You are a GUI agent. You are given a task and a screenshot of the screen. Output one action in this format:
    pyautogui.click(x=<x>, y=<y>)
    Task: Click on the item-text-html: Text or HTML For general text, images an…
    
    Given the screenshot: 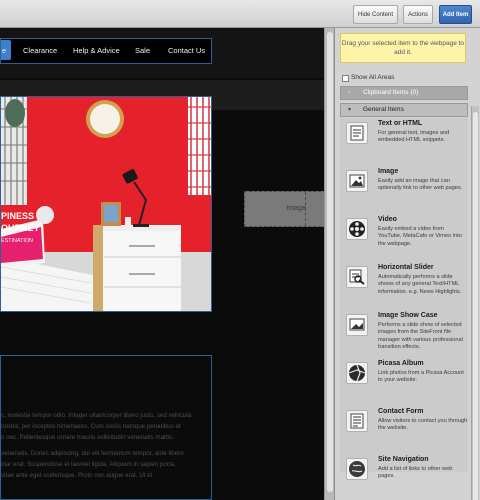 What is the action you would take?
    pyautogui.click(x=404, y=144)
    